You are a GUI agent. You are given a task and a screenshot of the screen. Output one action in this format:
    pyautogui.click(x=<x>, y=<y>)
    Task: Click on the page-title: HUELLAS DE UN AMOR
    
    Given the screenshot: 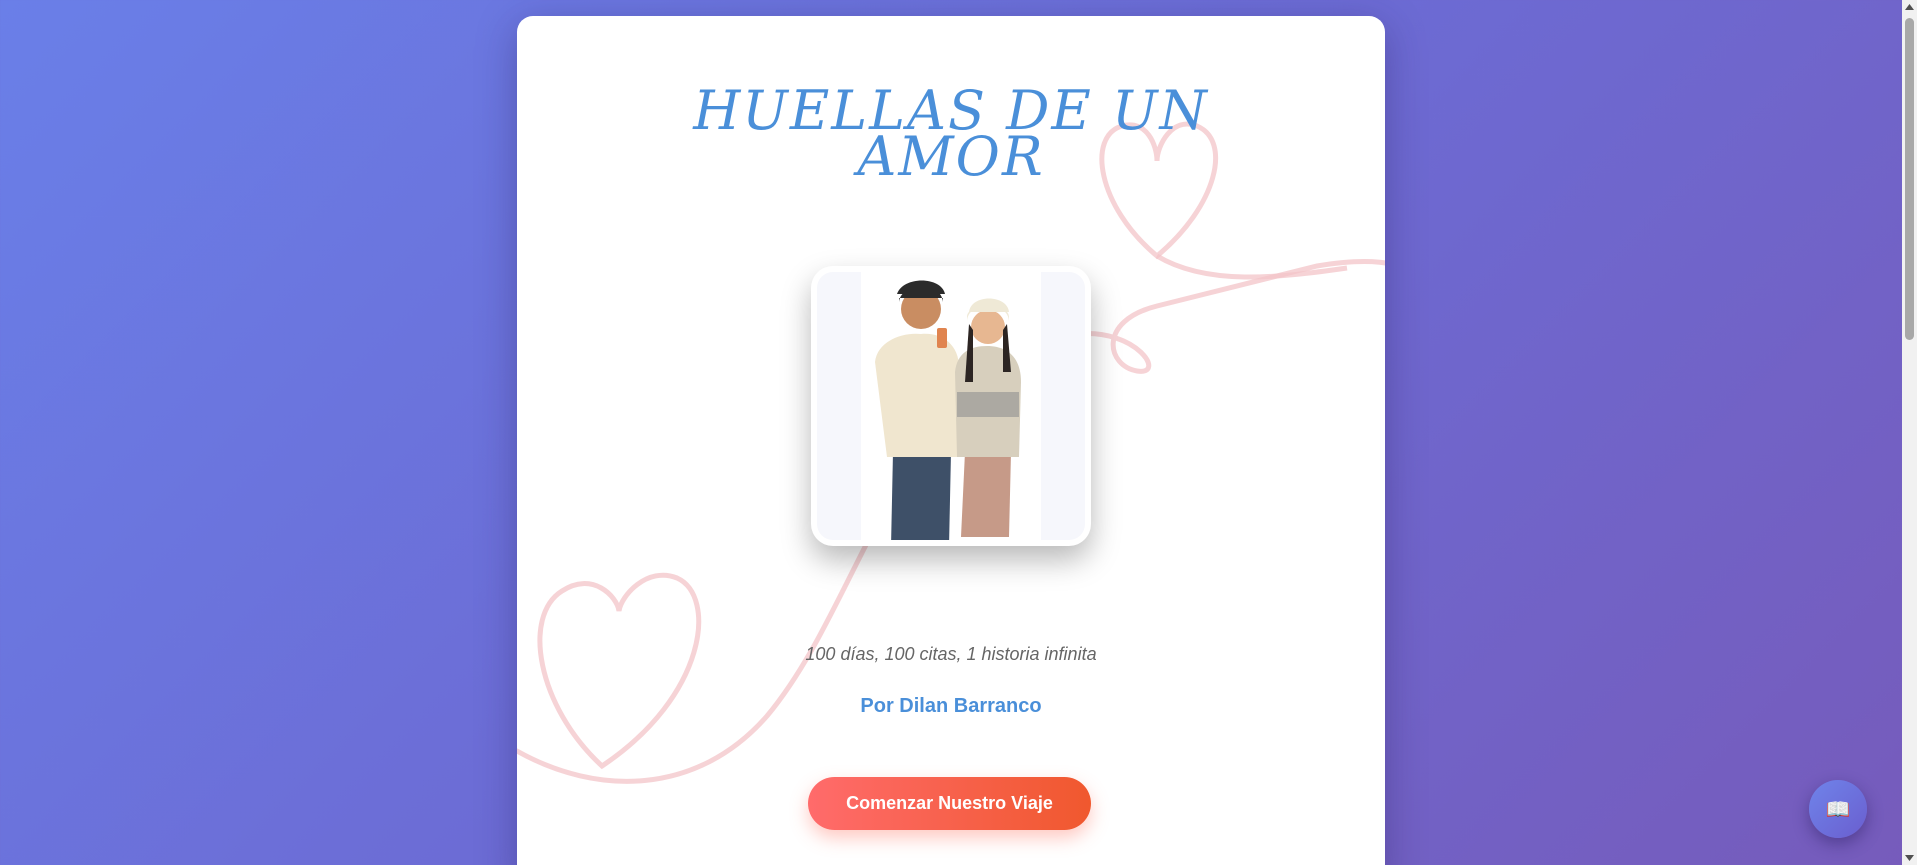 What is the action you would take?
    pyautogui.click(x=951, y=136)
    